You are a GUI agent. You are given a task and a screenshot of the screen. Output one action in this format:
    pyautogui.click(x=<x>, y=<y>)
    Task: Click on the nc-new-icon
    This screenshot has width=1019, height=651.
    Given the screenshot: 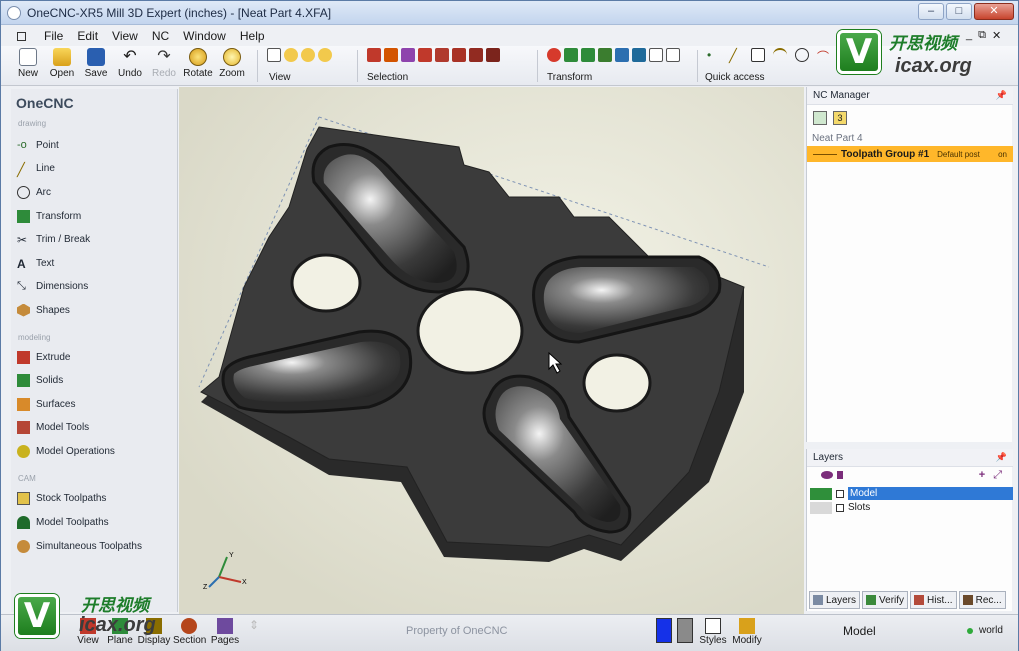 What is the action you would take?
    pyautogui.click(x=820, y=118)
    